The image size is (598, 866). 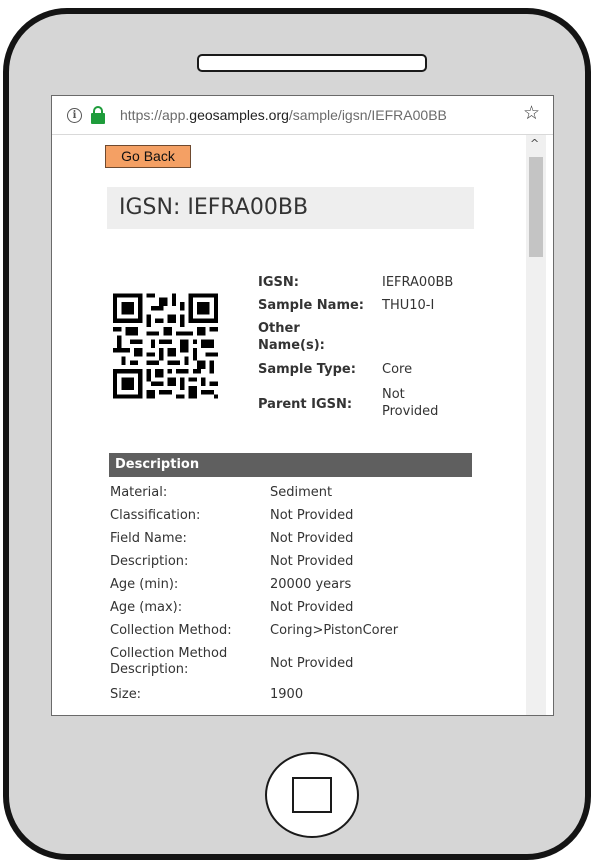 What do you see at coordinates (531, 113) in the screenshot?
I see `bookmark-star-icon: ☆` at bounding box center [531, 113].